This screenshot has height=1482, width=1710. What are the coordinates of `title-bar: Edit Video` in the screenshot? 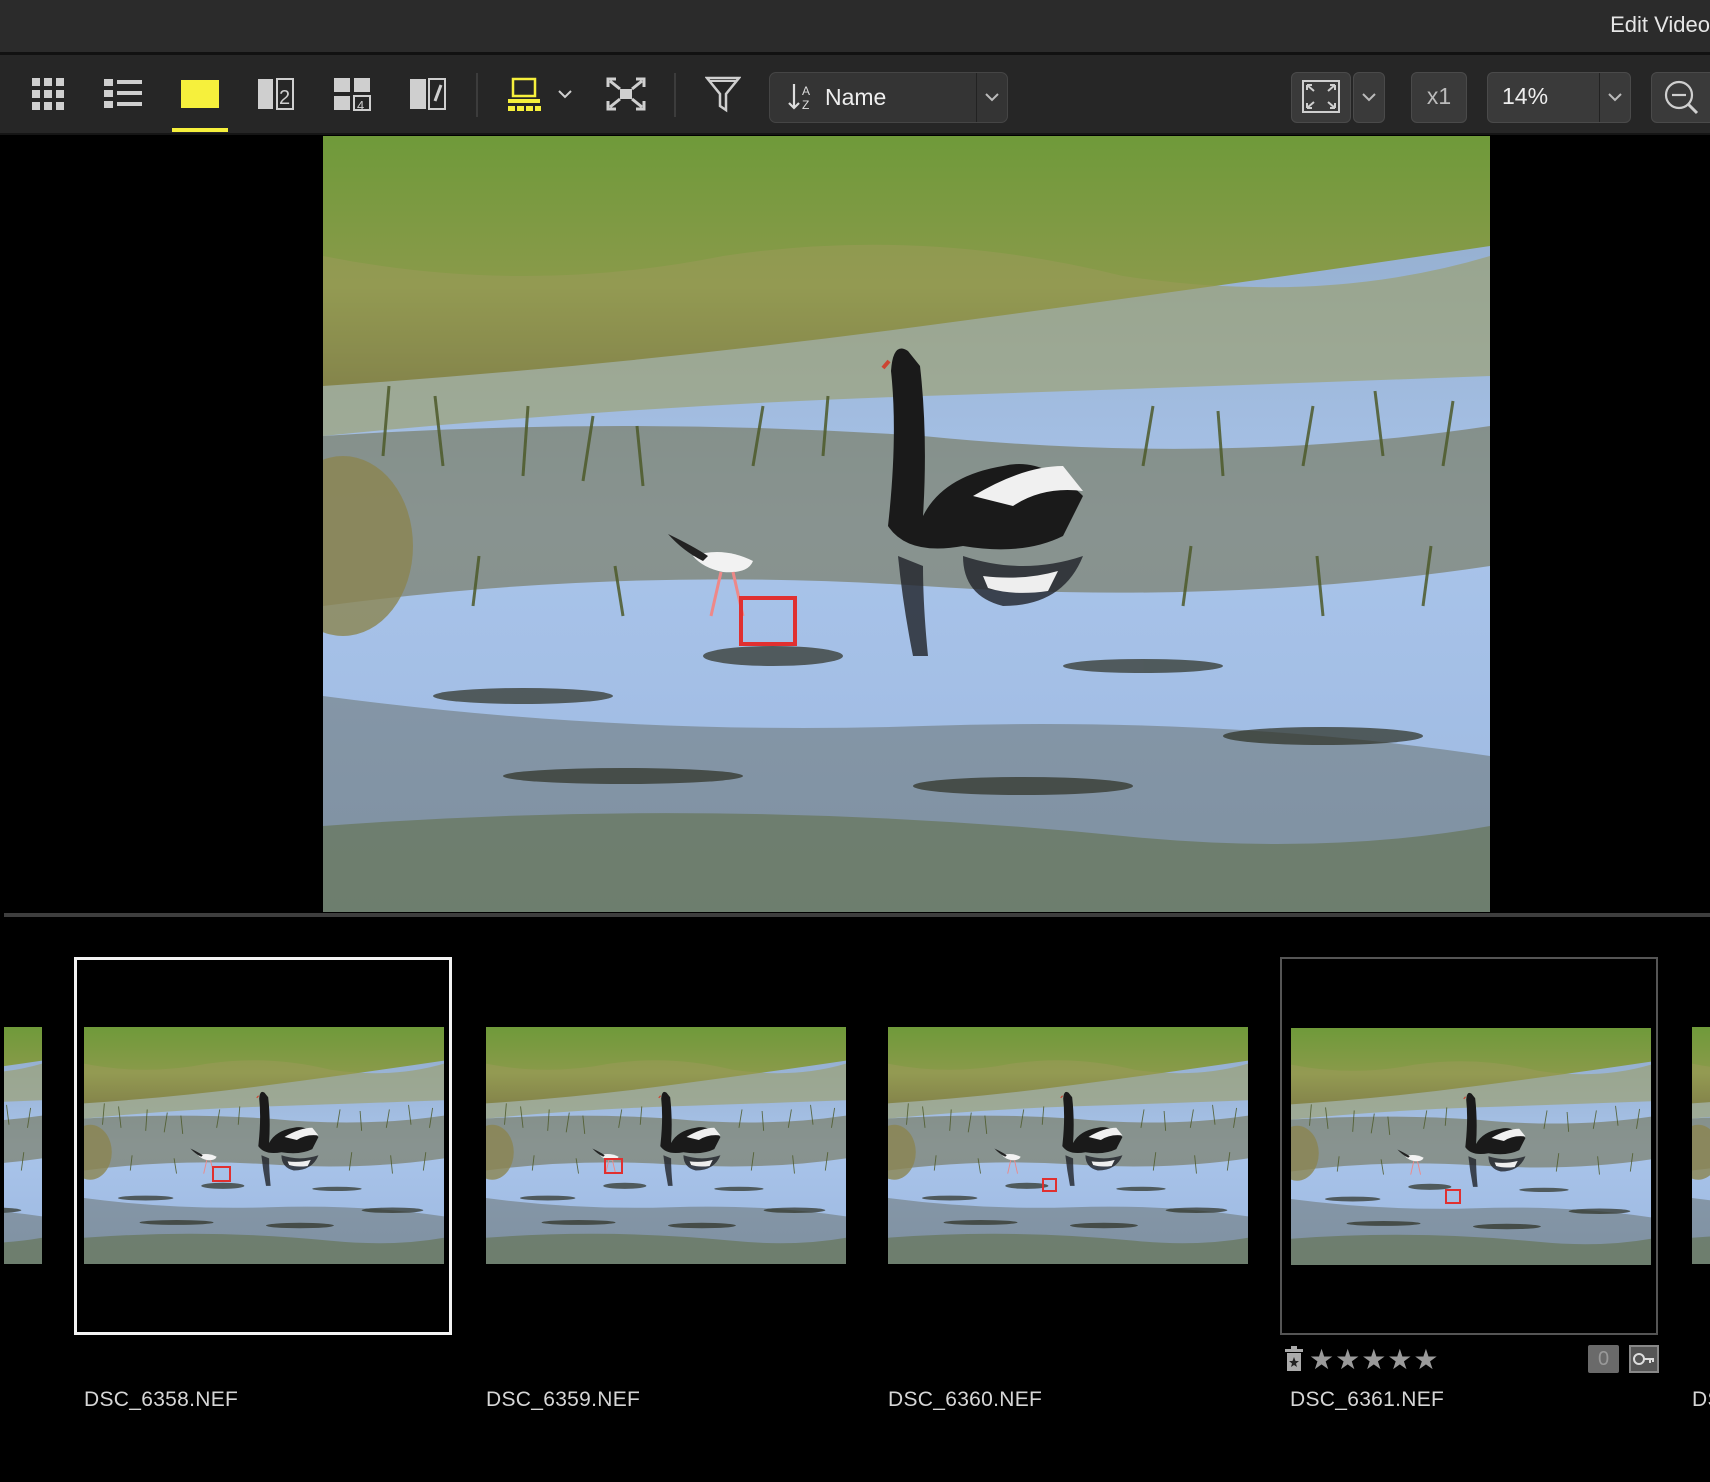 It's located at (855, 27).